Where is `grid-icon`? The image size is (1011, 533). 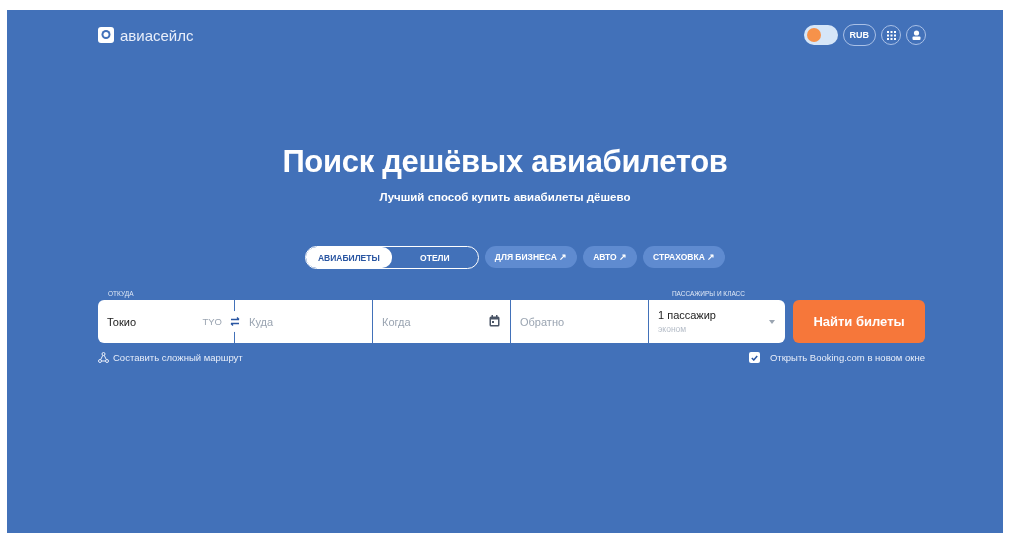 grid-icon is located at coordinates (891, 35).